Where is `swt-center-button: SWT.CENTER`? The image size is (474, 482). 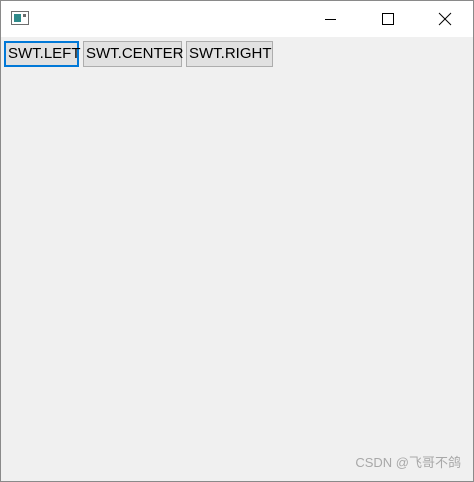
swt-center-button: SWT.CENTER is located at coordinates (133, 54).